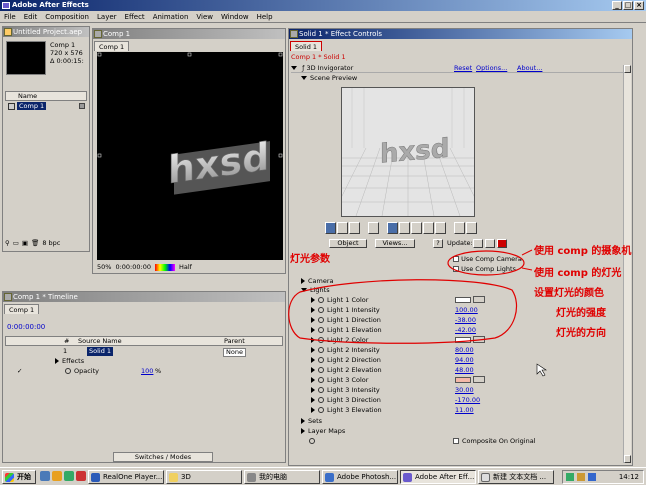 Image resolution: width=646 pixels, height=485 pixels. Describe the element at coordinates (456, 259) in the screenshot. I see `use-comp-camera-checkbox` at that location.